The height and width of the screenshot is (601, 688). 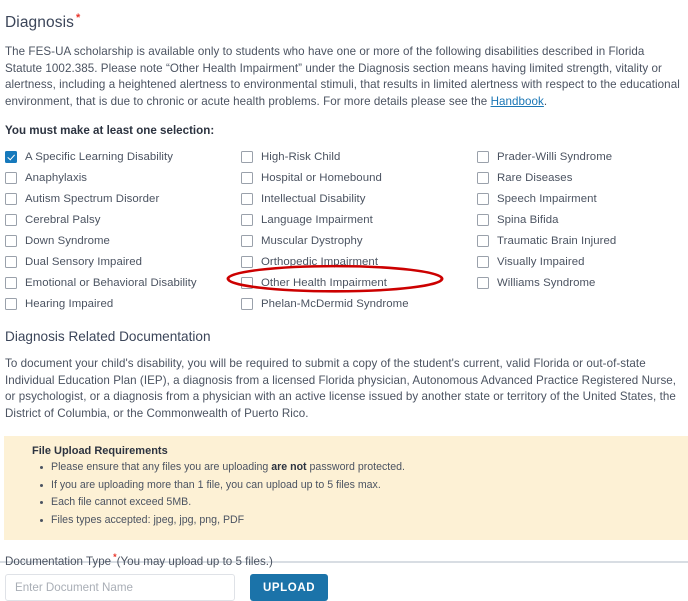 What do you see at coordinates (555, 156) in the screenshot?
I see `checkbox-label: Prader-Willi Syndrome` at bounding box center [555, 156].